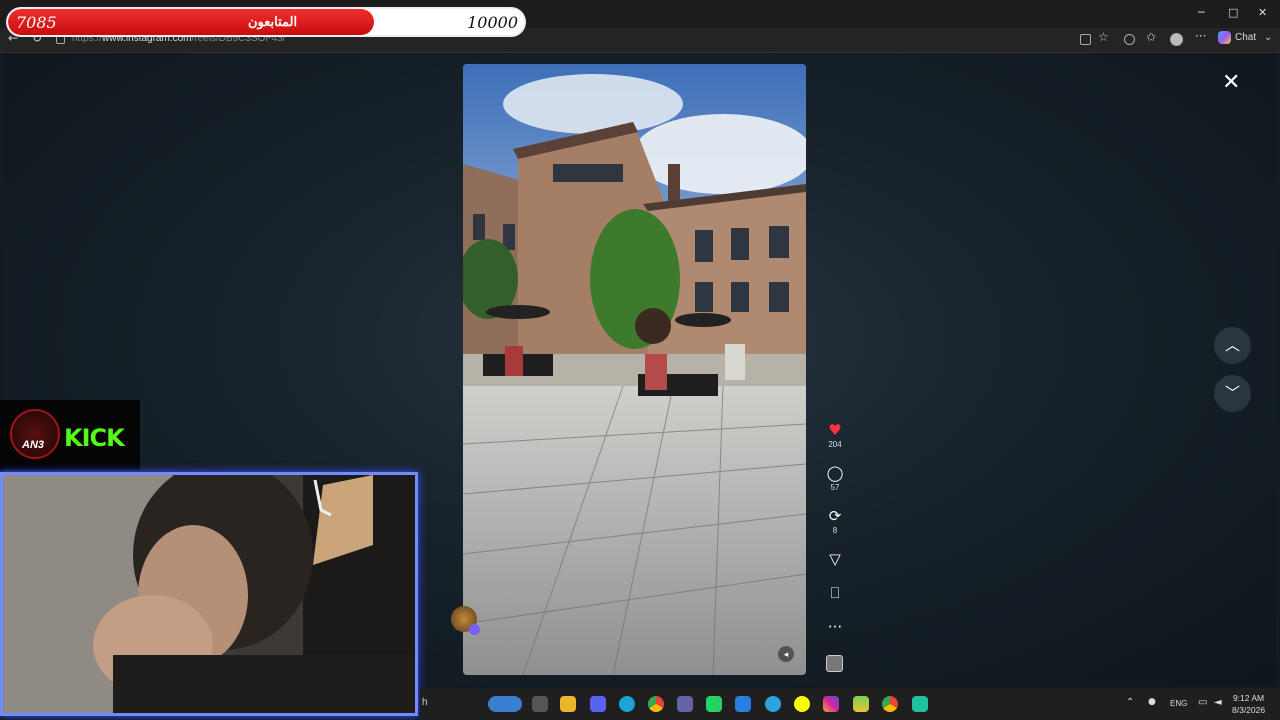 This screenshot has height=720, width=1280. I want to click on system-clock: 9:12 AM 8/3/2026, so click(1248, 704).